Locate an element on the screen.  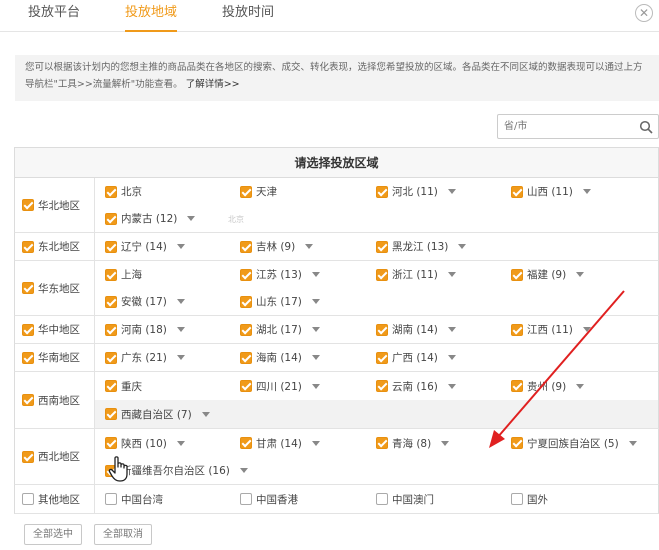
province-item: 浙江 (11) is located at coordinates (416, 274).